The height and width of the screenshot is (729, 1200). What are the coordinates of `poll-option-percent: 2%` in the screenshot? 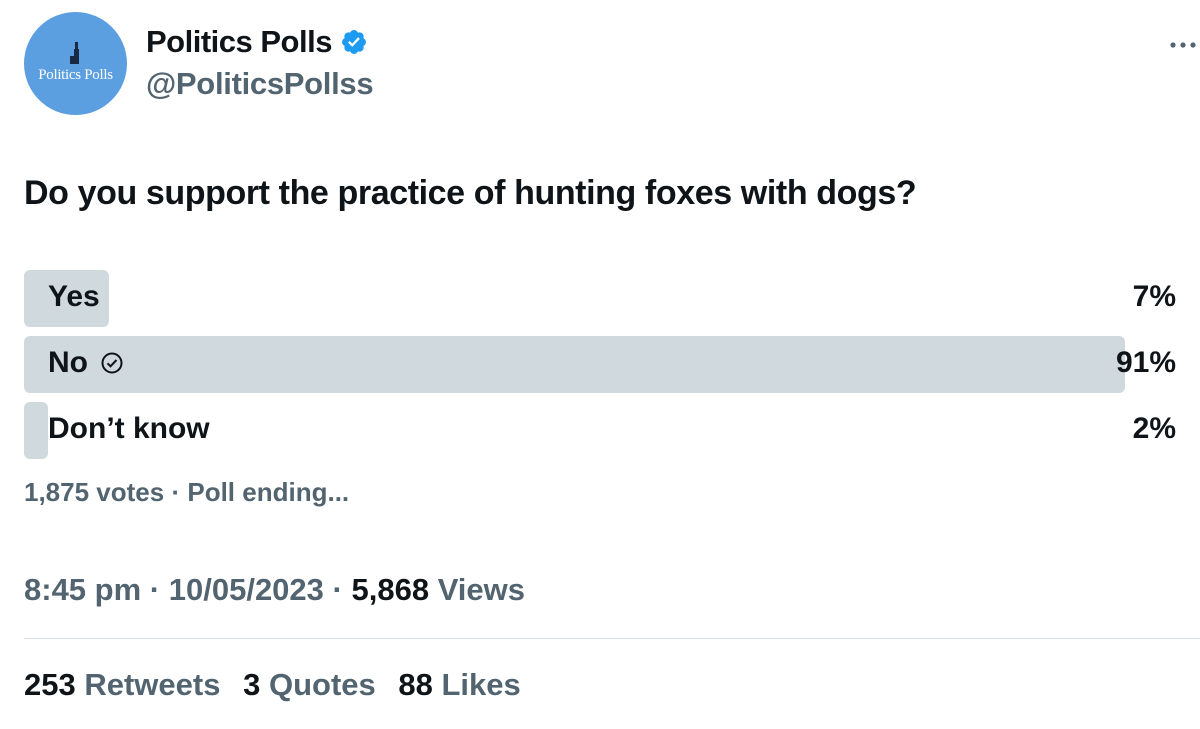 It's located at (1154, 428).